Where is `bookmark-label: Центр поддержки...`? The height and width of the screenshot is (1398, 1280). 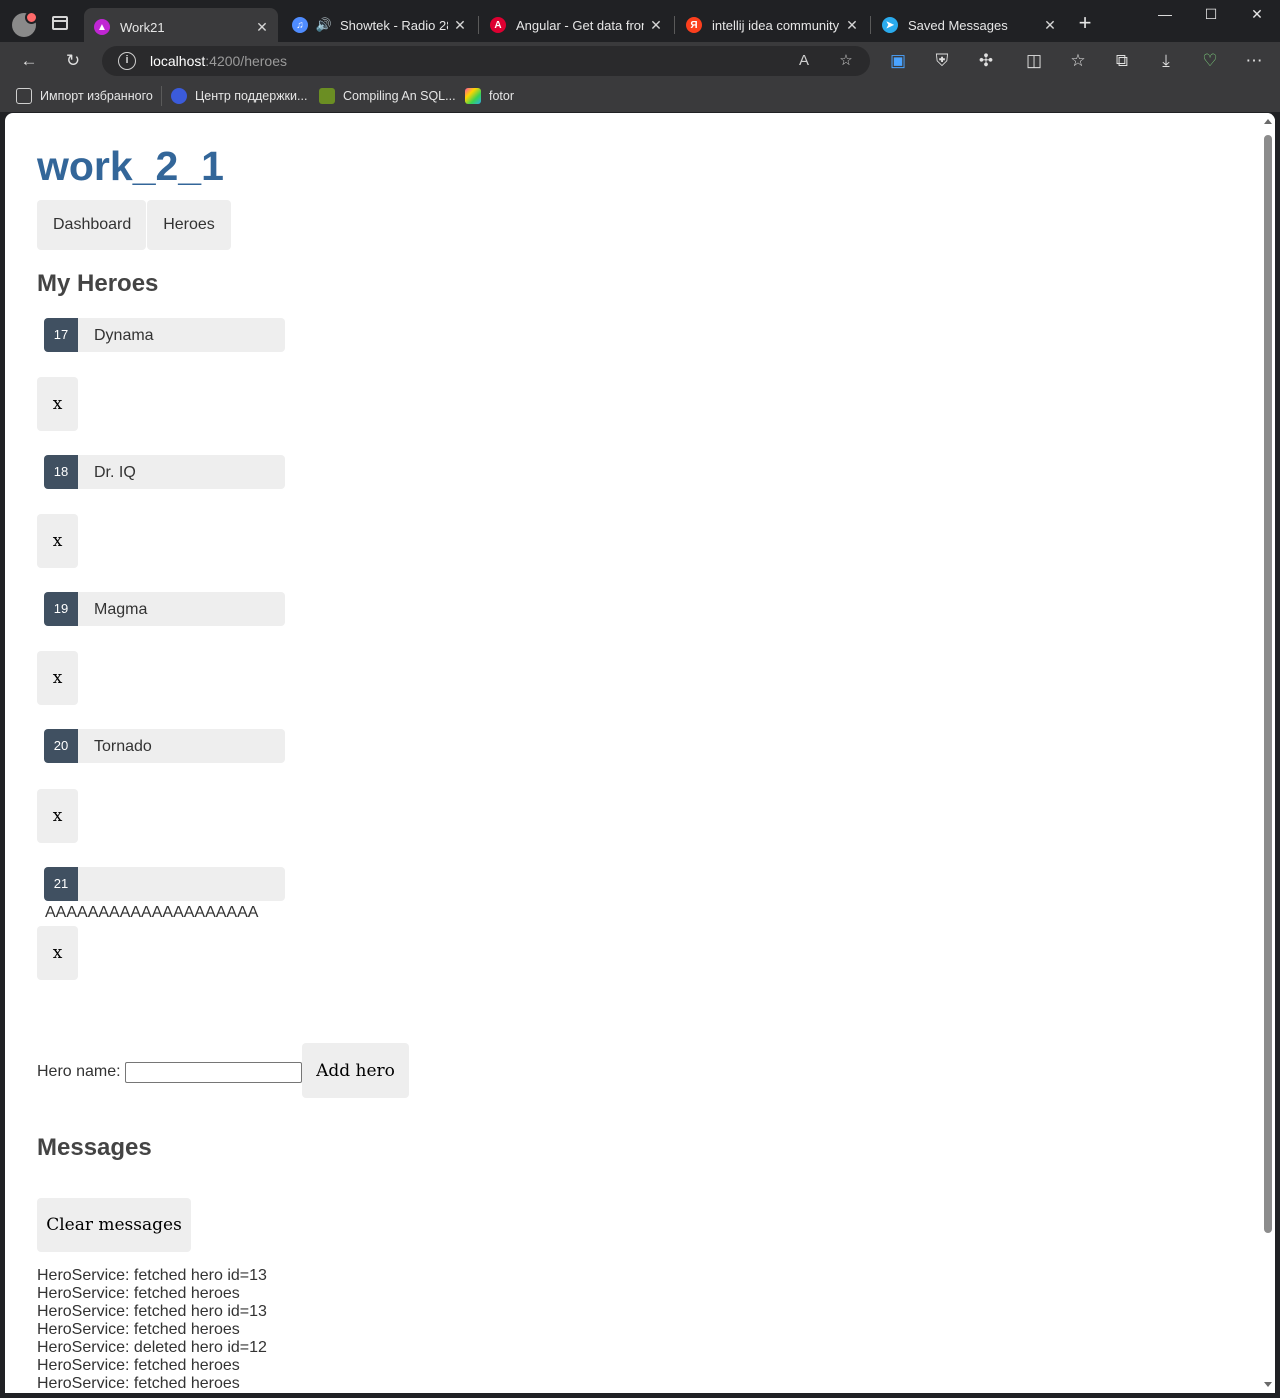
bookmark-label: Центр поддержки... is located at coordinates (251, 96).